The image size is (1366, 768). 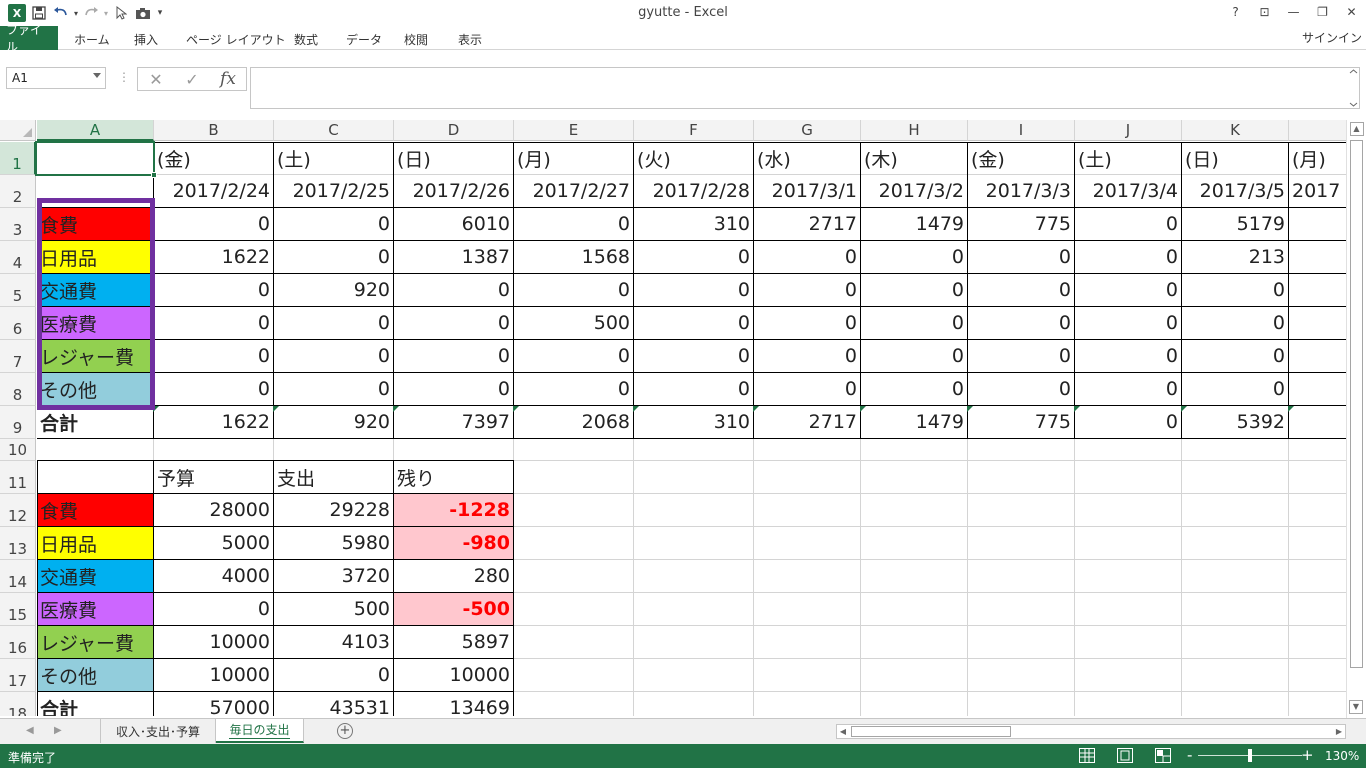 I want to click on daily-value-cell: 500, so click(x=573, y=323).